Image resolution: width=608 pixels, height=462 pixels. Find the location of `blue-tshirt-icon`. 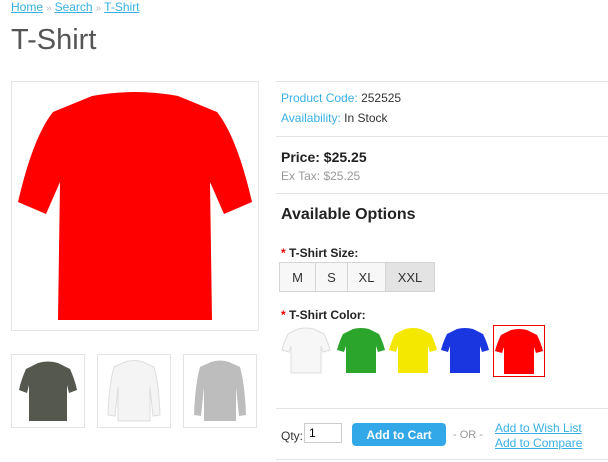

blue-tshirt-icon is located at coordinates (465, 350).